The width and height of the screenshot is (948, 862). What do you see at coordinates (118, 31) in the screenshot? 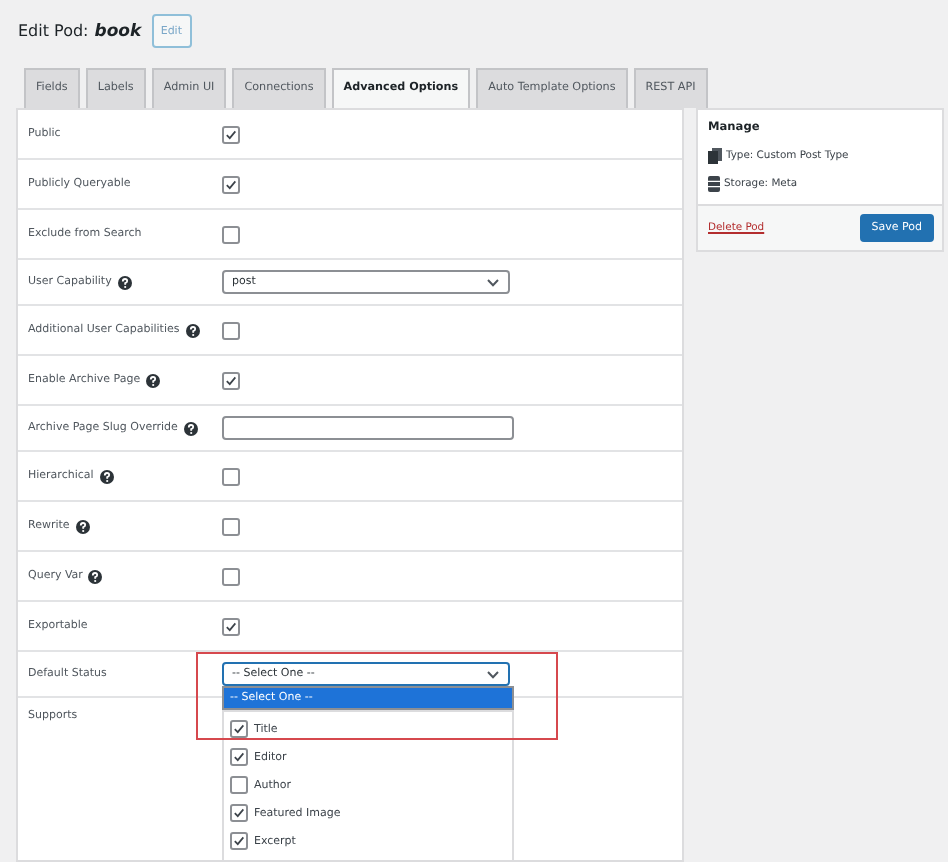
I see `pod-name: book` at bounding box center [118, 31].